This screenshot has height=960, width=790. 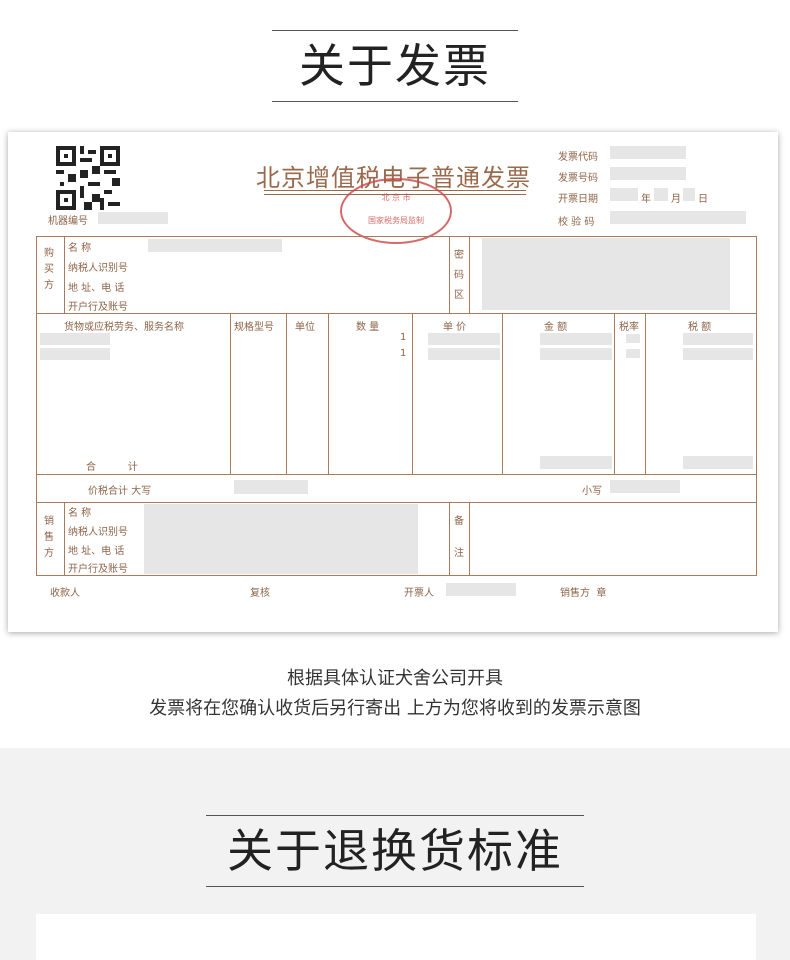 I want to click on buyer-side-divider, so click(x=64, y=274).